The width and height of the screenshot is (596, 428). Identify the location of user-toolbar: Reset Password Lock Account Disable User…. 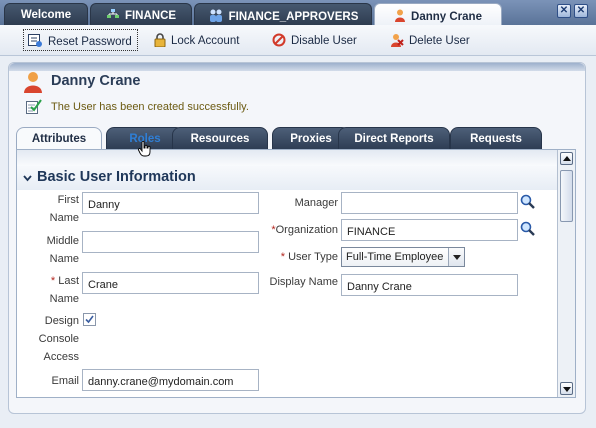
(298, 40).